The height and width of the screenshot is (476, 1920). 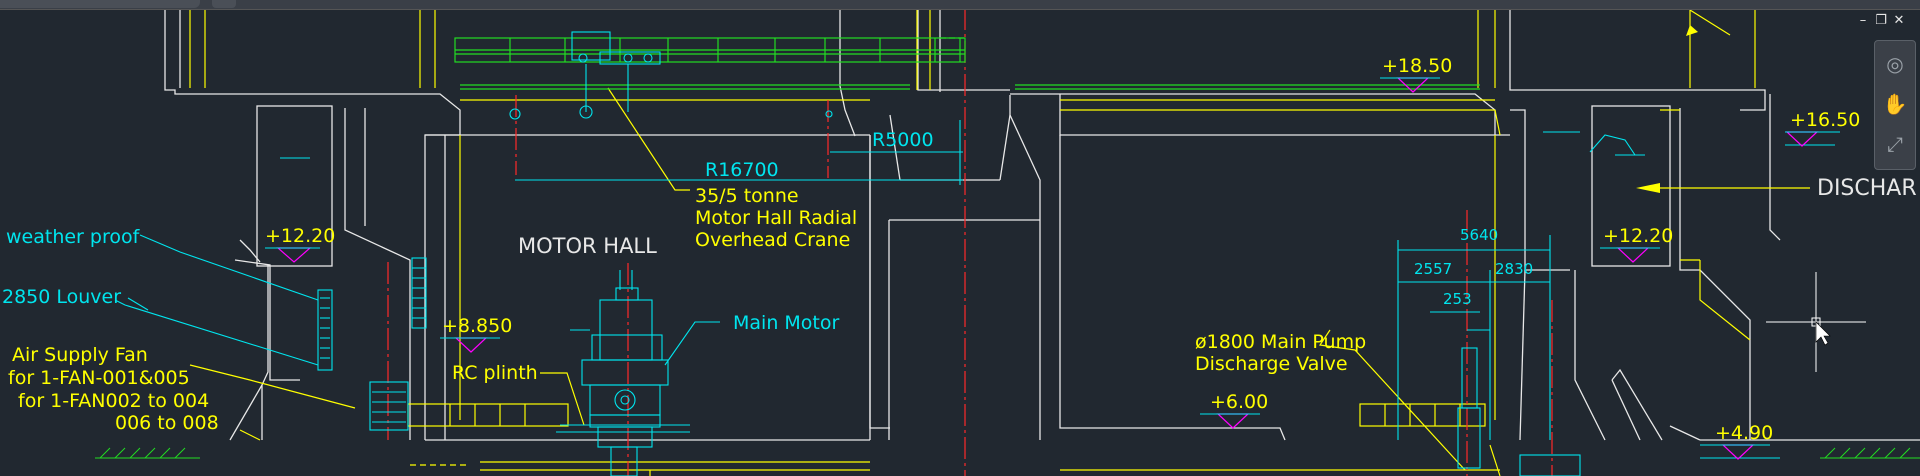 What do you see at coordinates (1638, 236) in the screenshot?
I see `level-1220-right: +12.20` at bounding box center [1638, 236].